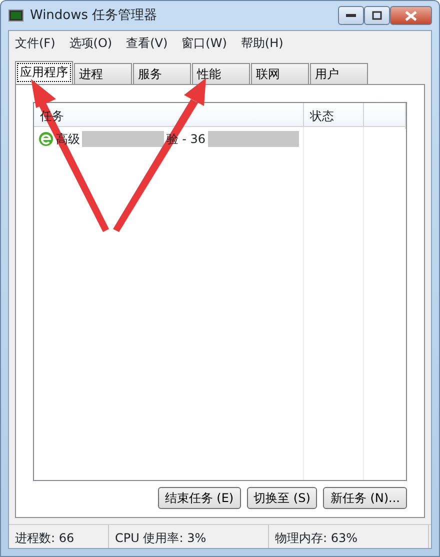  I want to click on minimize-icon, so click(351, 16).